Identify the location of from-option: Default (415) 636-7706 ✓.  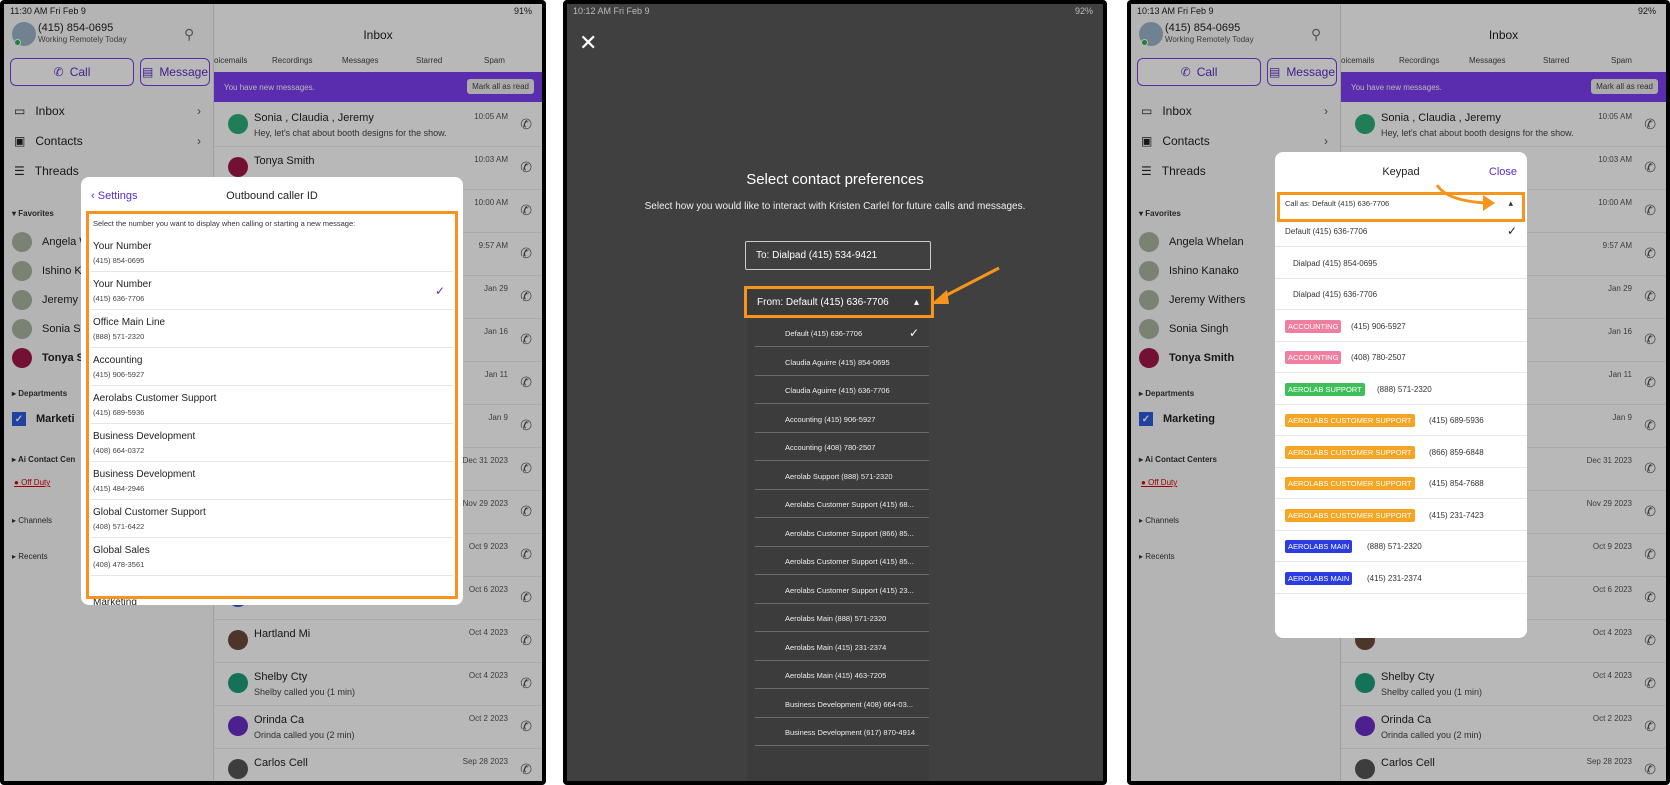
(842, 333).